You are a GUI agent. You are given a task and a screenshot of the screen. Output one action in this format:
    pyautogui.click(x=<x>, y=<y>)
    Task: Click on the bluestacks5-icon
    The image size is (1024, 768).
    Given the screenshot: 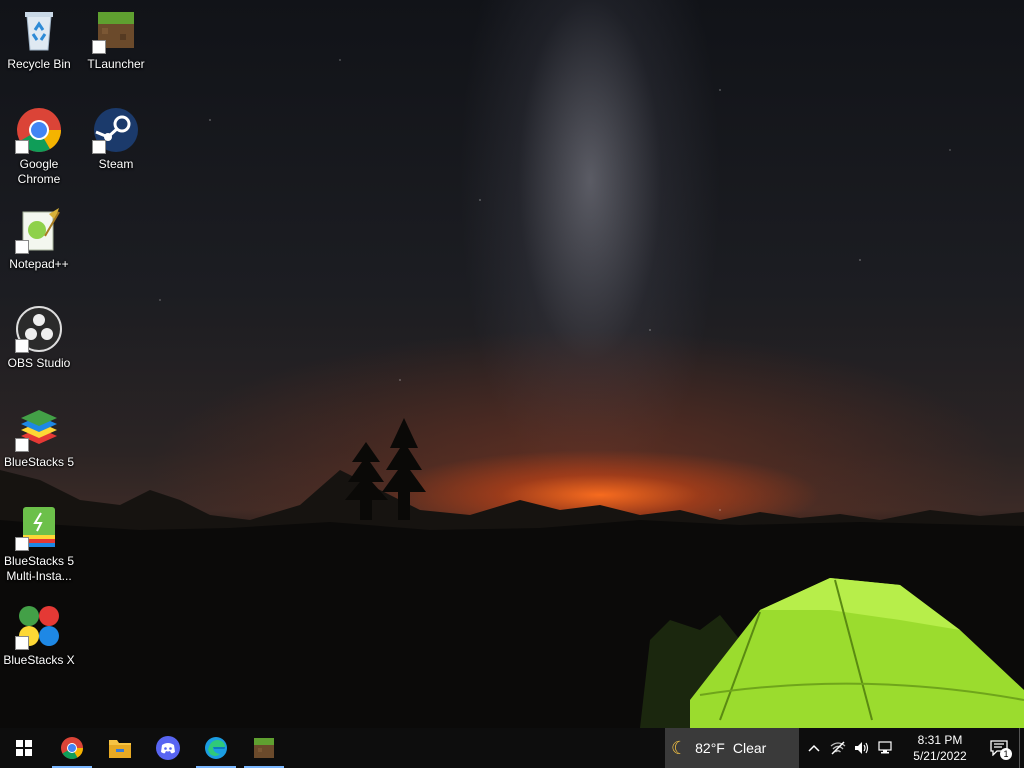 What is the action you would take?
    pyautogui.click(x=39, y=428)
    